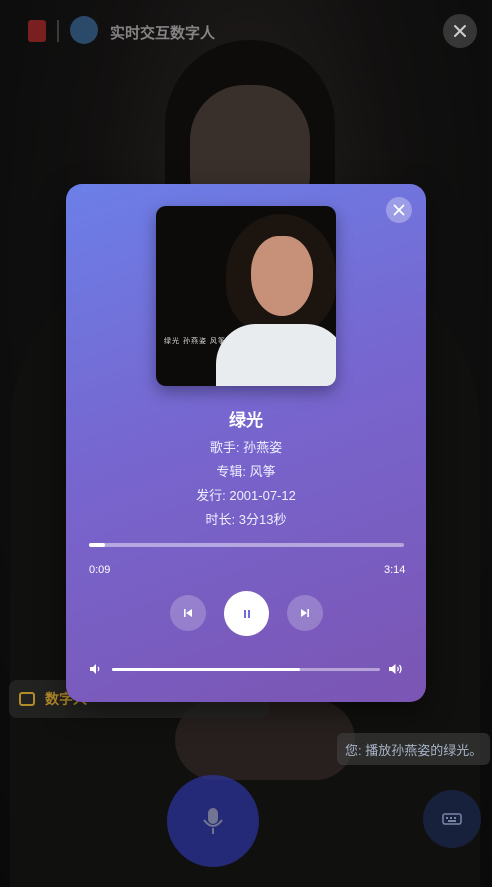  Describe the element at coordinates (246, 420) in the screenshot. I see `song-title: 绿光` at that location.